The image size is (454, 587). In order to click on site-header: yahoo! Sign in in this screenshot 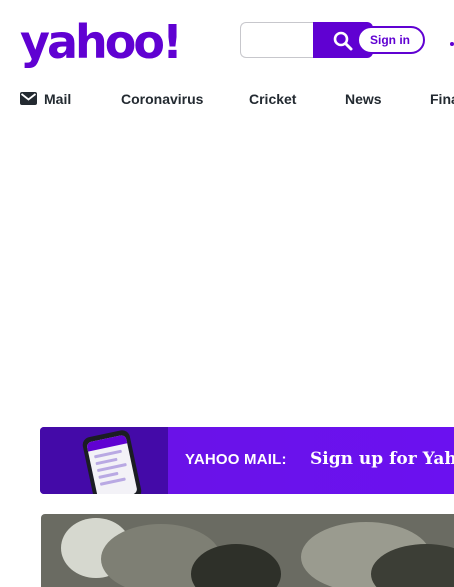, I will do `click(227, 42)`.